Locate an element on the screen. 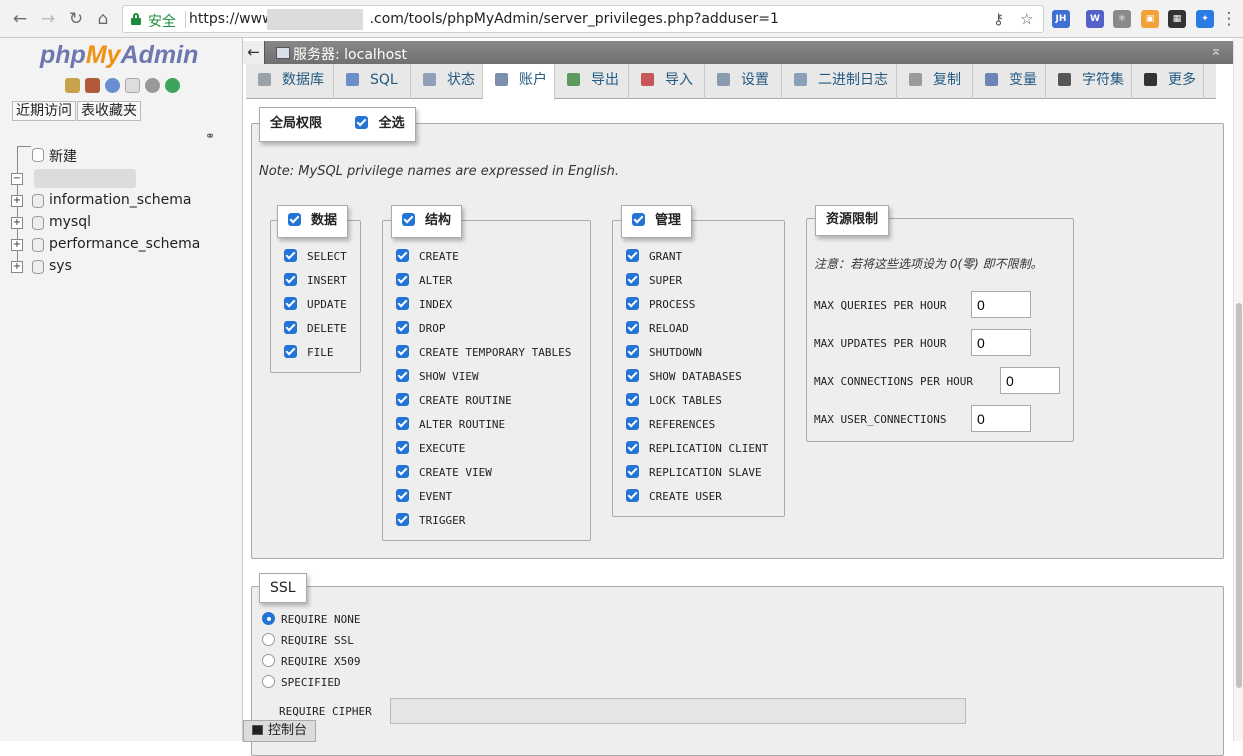 This screenshot has height=756, width=1243. help-icon is located at coordinates (112, 85).